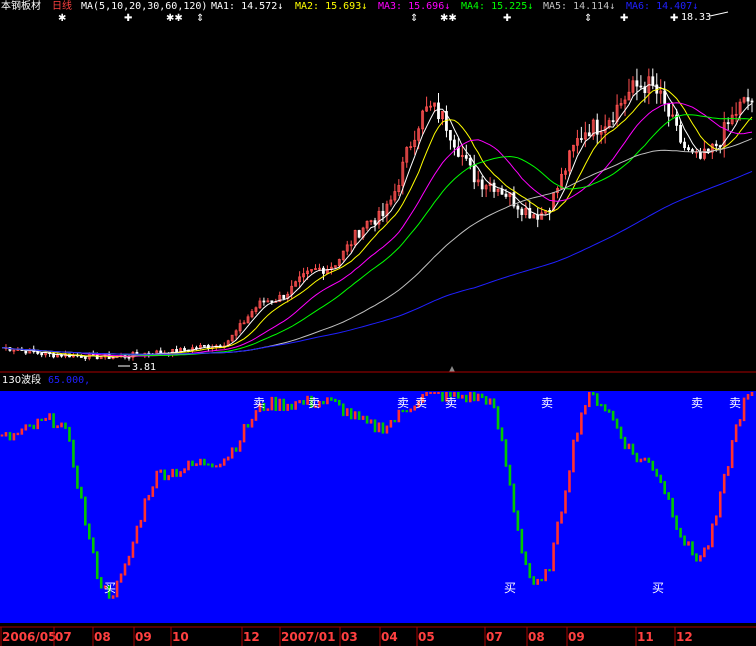 The image size is (756, 646). I want to click on ma3-readout: MA3: 15.696↓, so click(414, 6).